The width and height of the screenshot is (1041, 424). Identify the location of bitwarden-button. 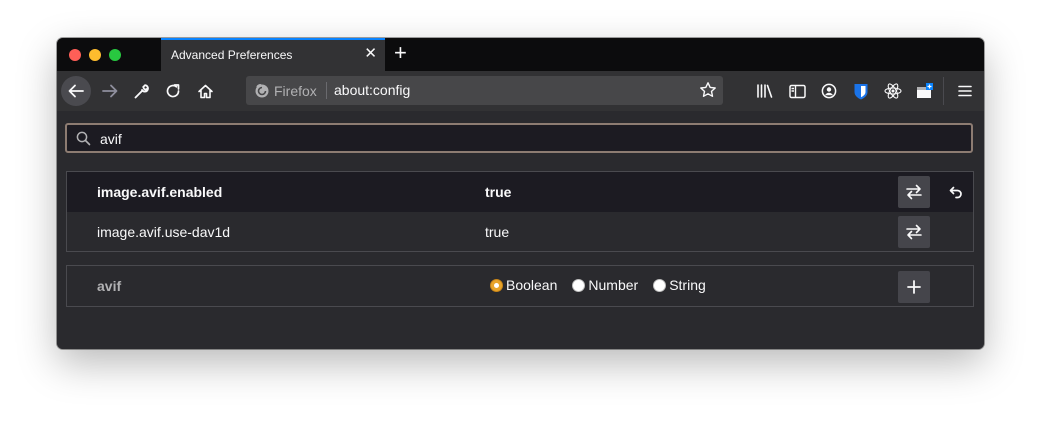
(861, 91).